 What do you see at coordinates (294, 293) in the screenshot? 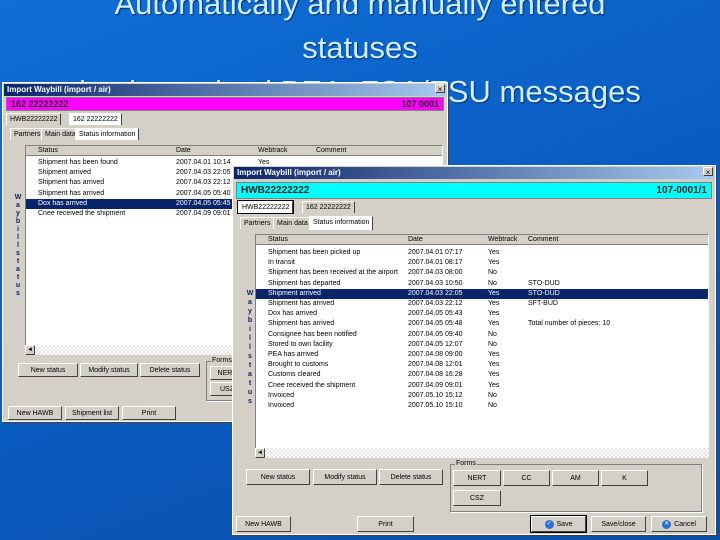
I see `cell-status: Shipment arrived` at bounding box center [294, 293].